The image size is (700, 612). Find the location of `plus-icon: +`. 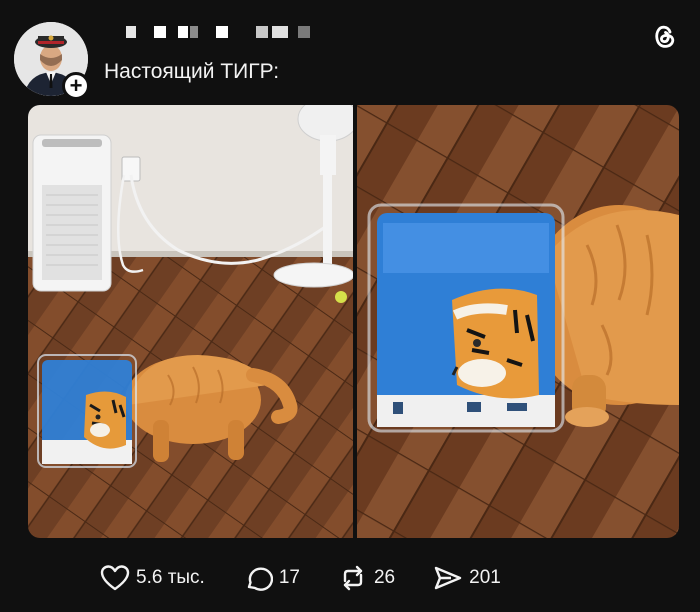

plus-icon: + is located at coordinates (76, 85).